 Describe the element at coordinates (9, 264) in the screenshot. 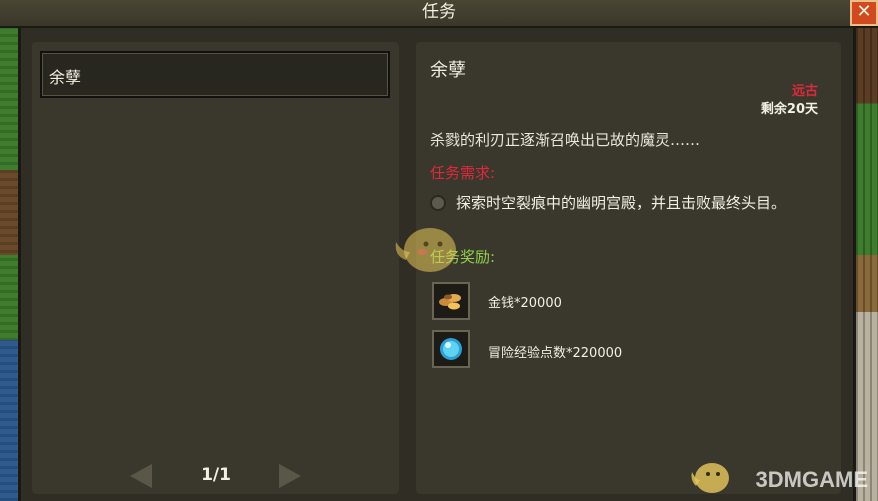

I see `game-world-background-left` at that location.